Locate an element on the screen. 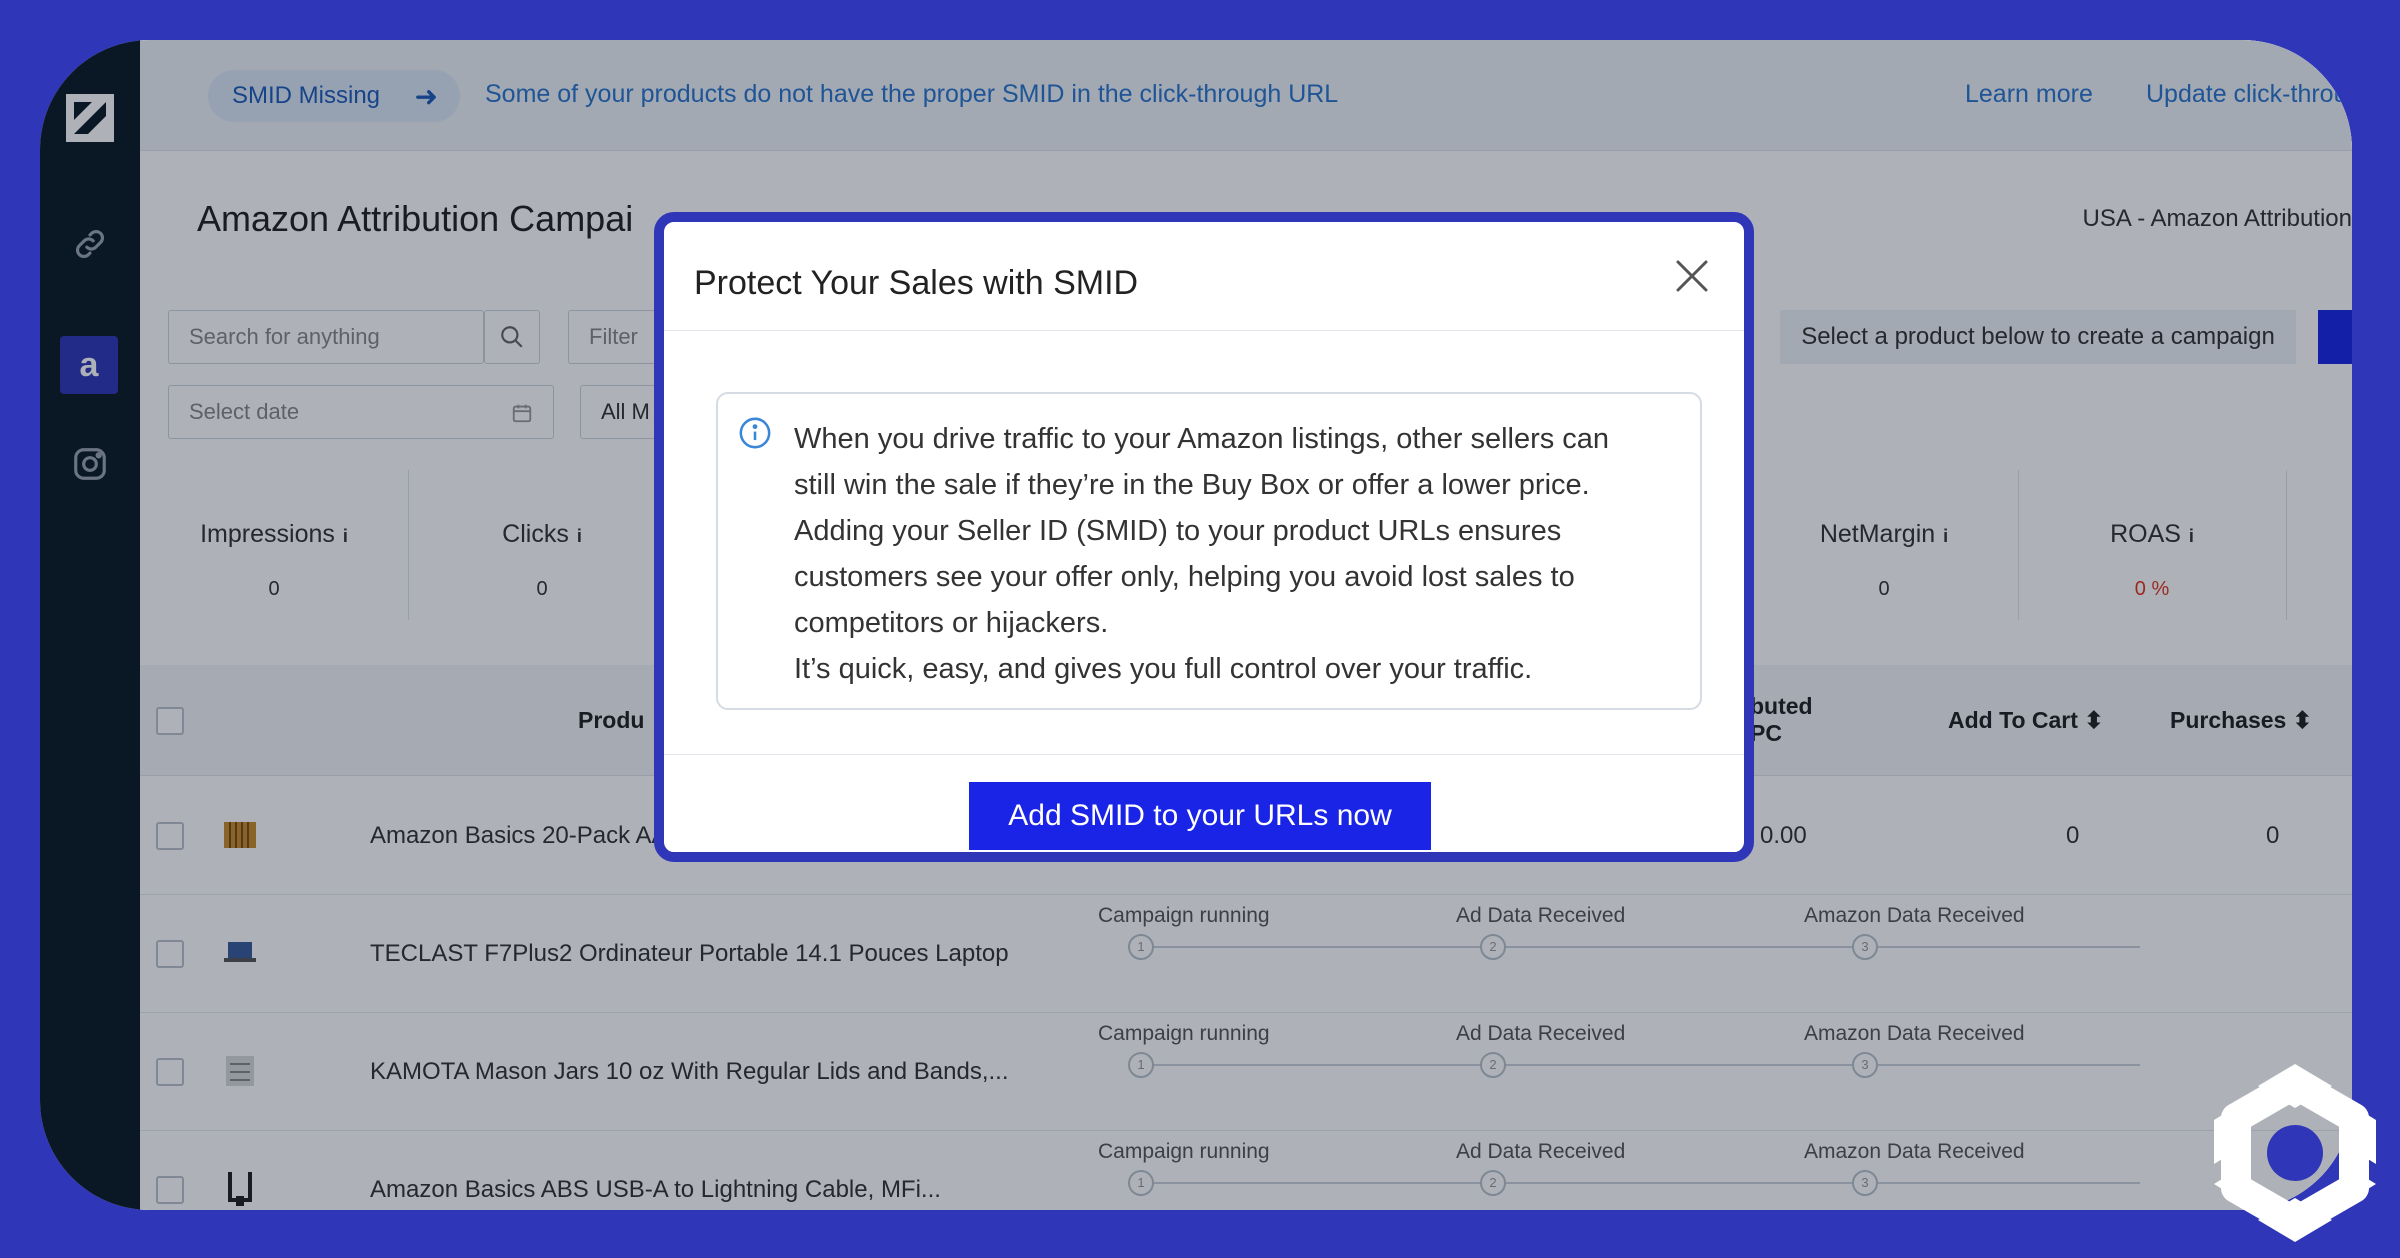  modal-title: Protect Your Sales with SMID is located at coordinates (916, 283).